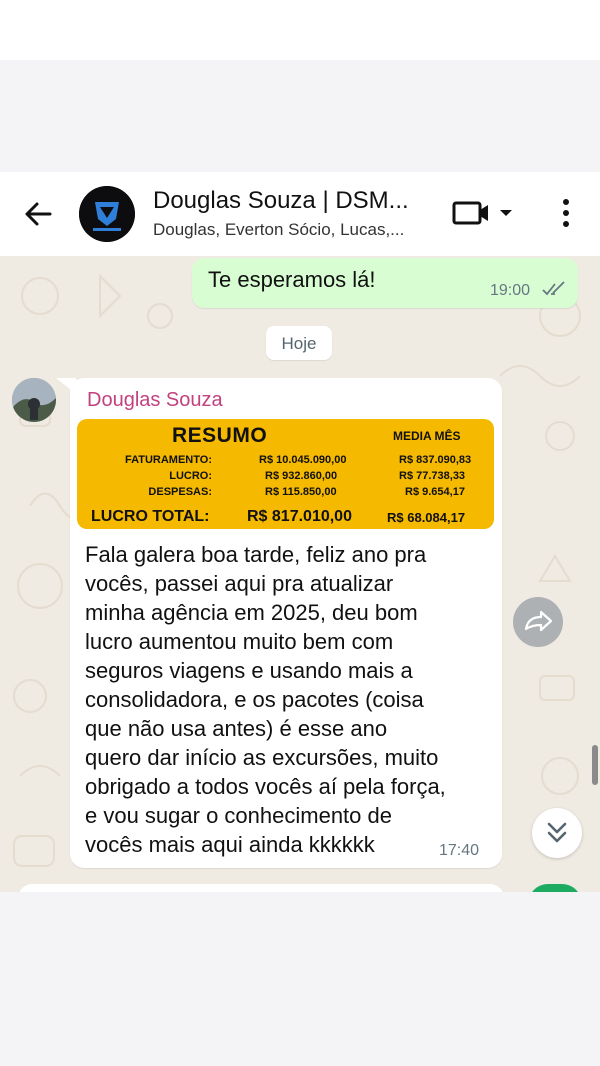 This screenshot has width=600, height=1066. I want to click on sender-name: Douglas Souza, so click(155, 400).